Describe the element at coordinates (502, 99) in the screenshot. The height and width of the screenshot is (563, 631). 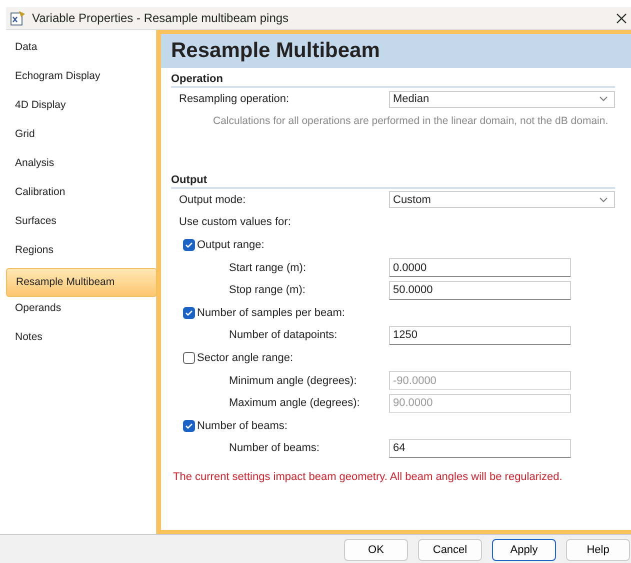
I see `dropdown: Median` at that location.